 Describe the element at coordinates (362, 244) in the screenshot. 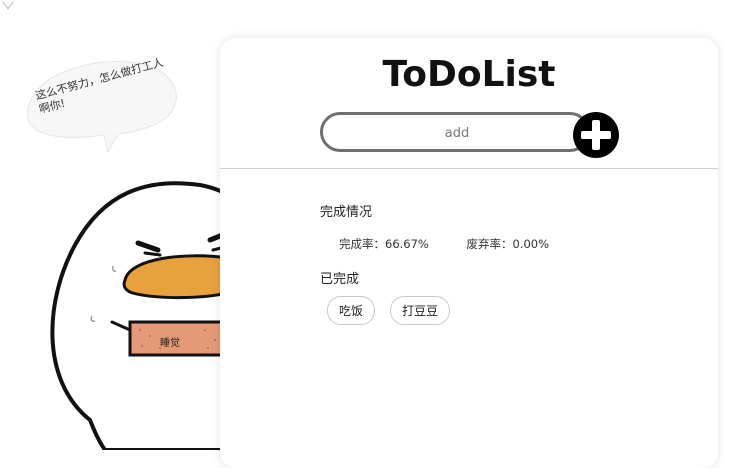

I see `completion-rate-label: 完成率：` at that location.